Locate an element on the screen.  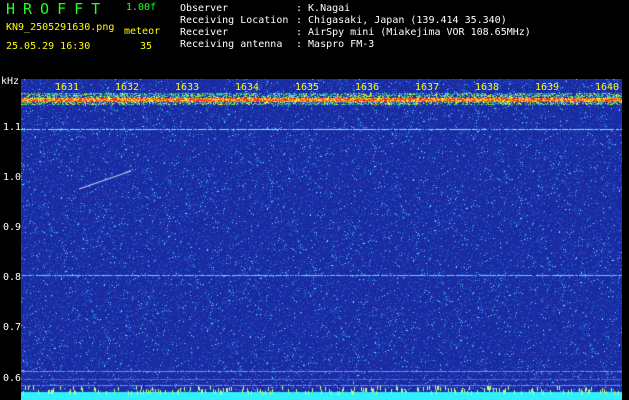
info-row-antenna: Receiving antenna : Maspro FM-3 is located at coordinates (277, 44).